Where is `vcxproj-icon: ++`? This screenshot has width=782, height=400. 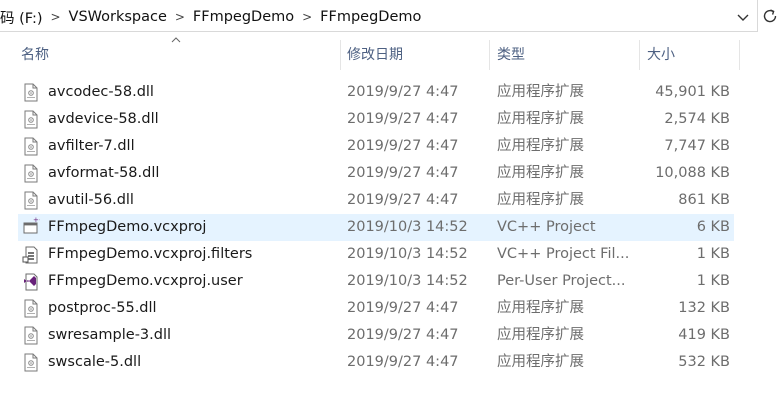
vcxproj-icon: ++ is located at coordinates (31, 227).